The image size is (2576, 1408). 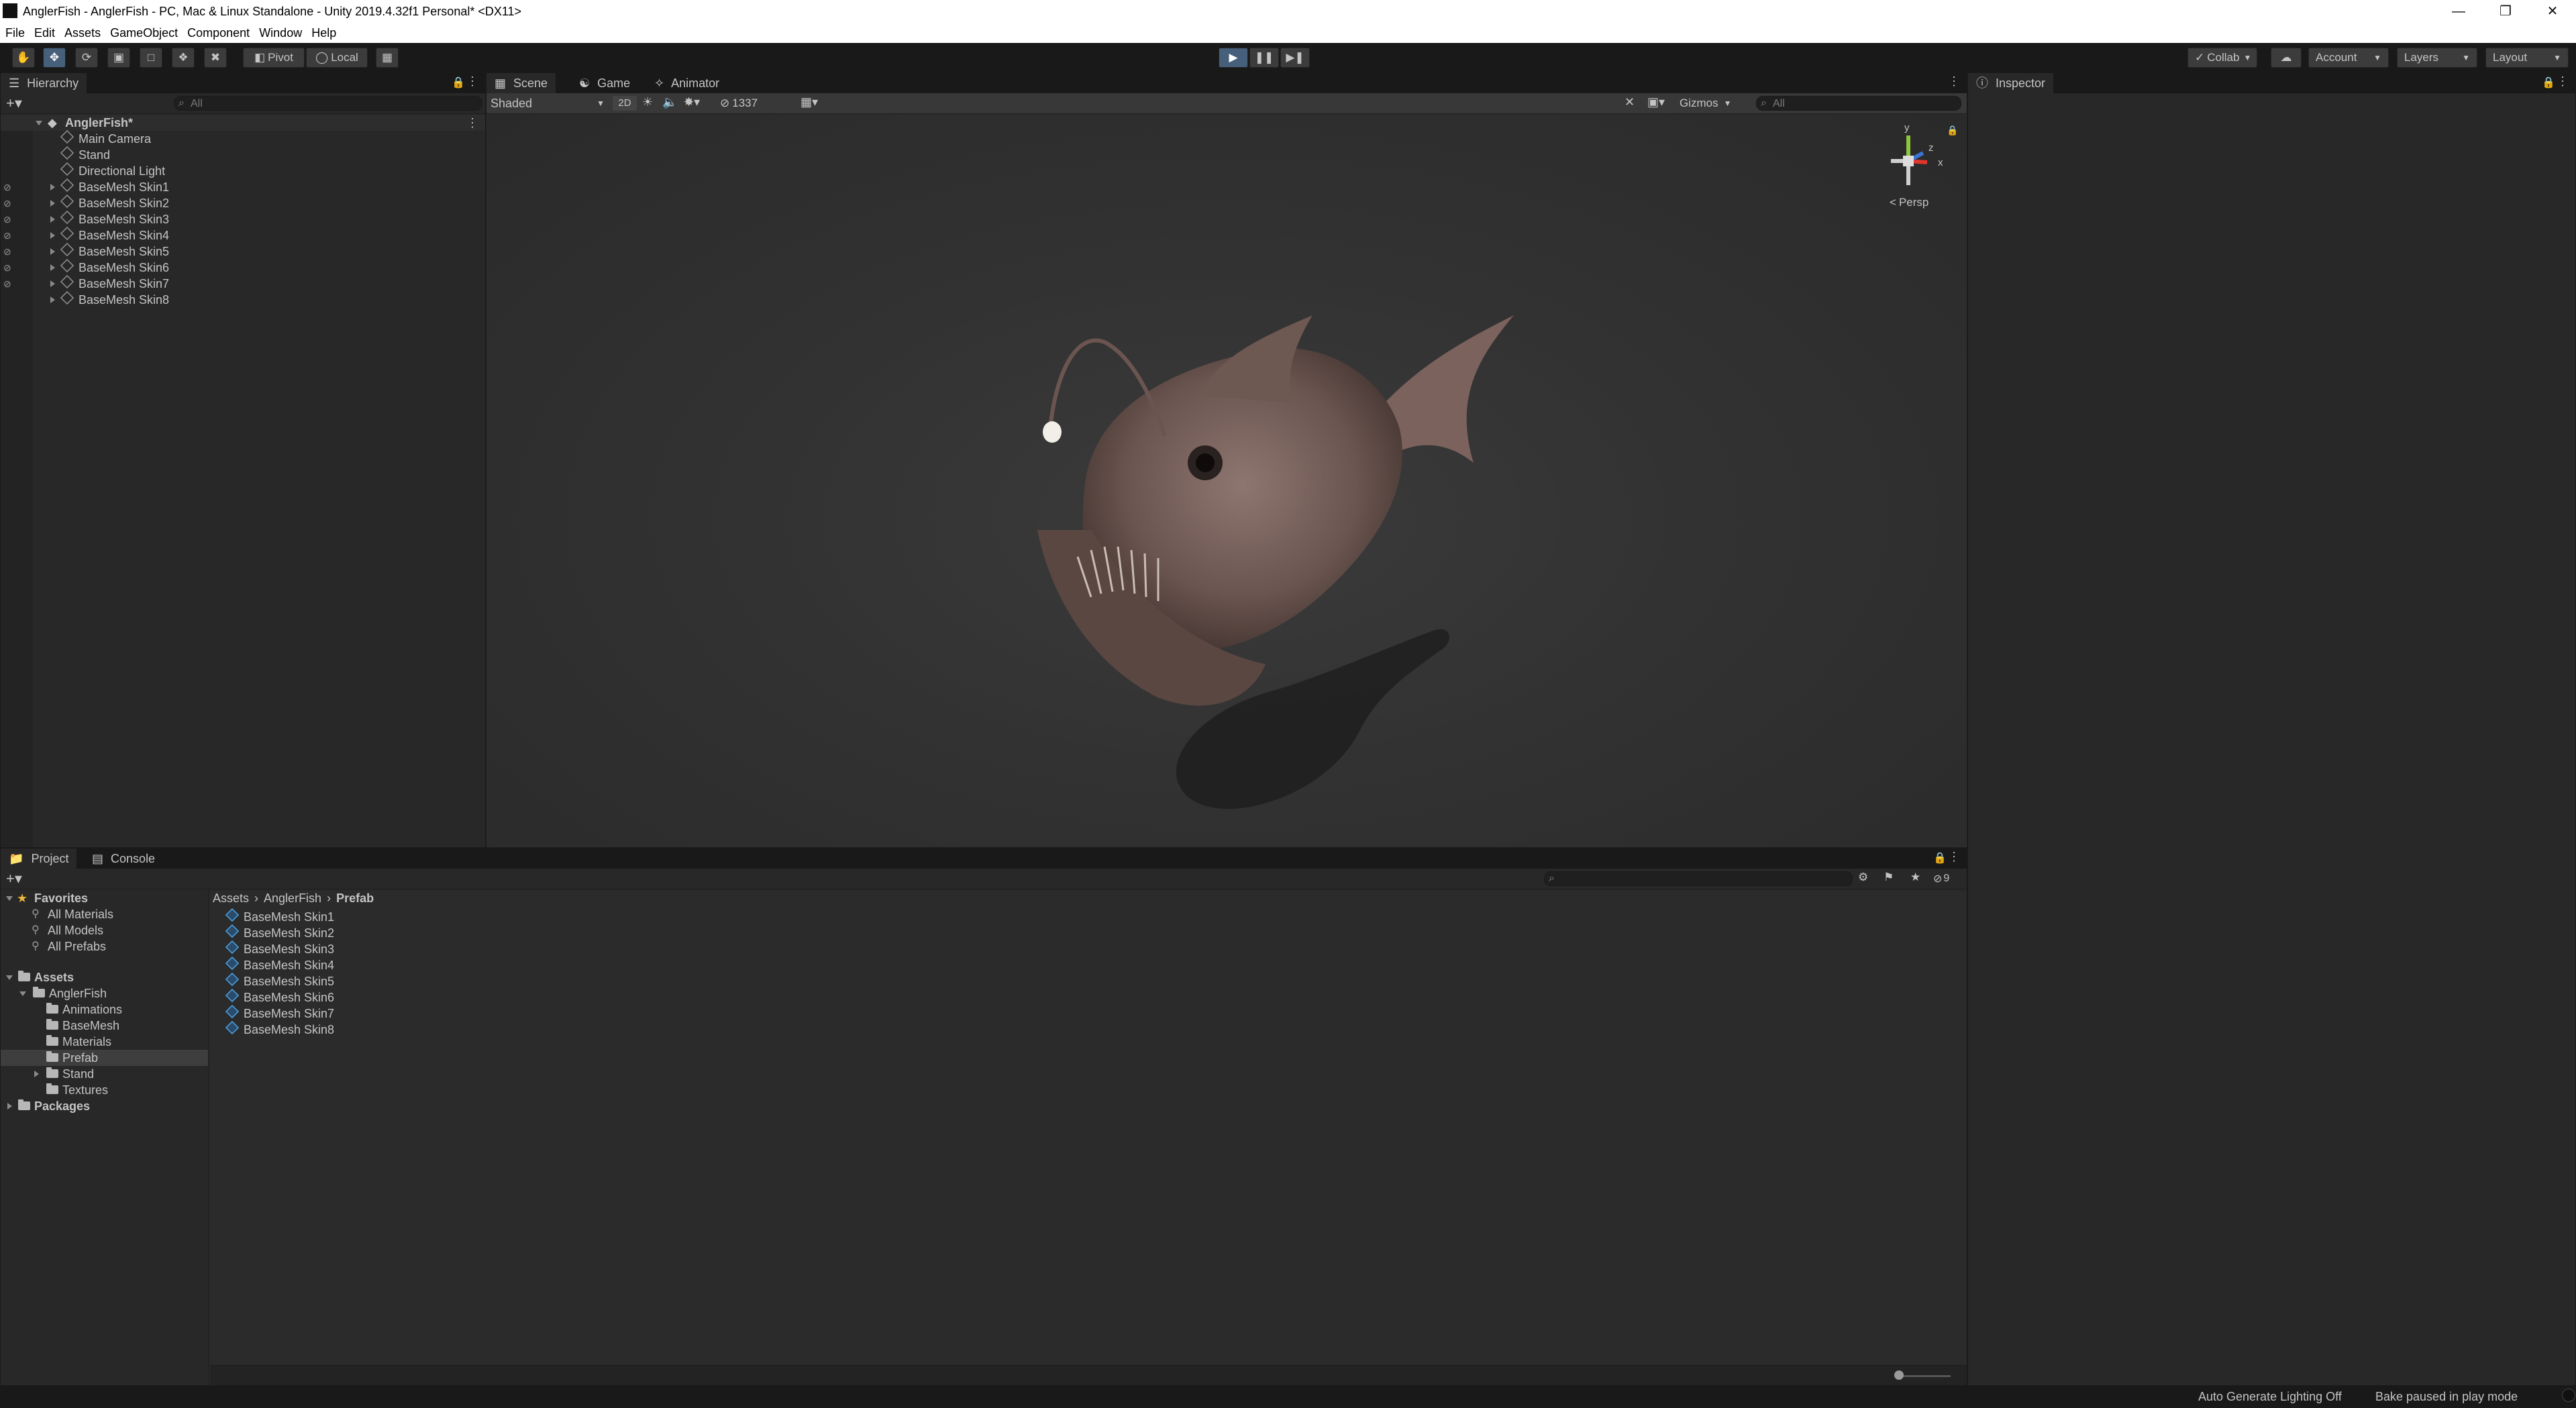 I want to click on hierarchy-item: BaseMesh Skin8, so click(x=243, y=299).